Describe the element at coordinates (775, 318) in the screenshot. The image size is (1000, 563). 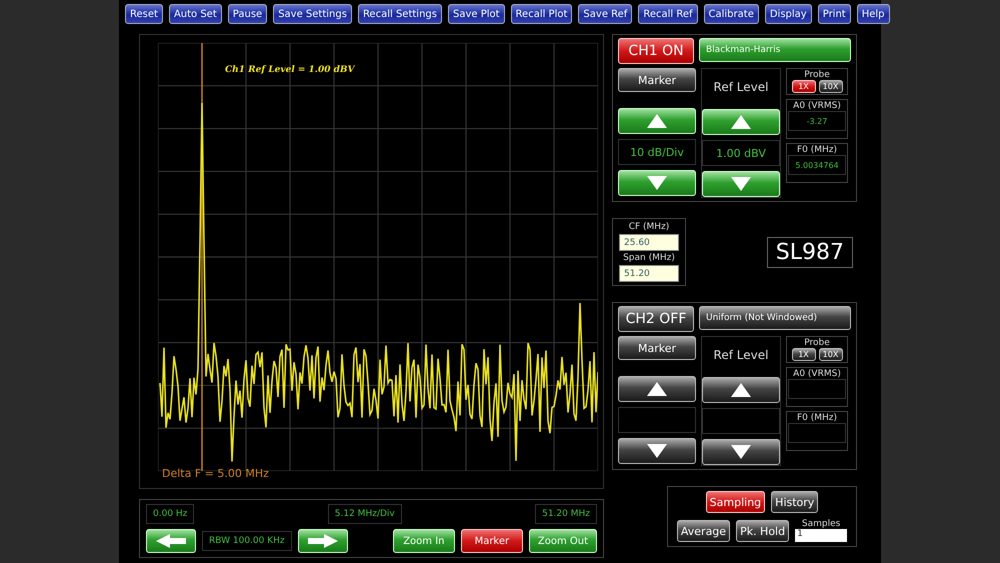
I see `window-dropdown: Uniform (Not Windowed)` at that location.